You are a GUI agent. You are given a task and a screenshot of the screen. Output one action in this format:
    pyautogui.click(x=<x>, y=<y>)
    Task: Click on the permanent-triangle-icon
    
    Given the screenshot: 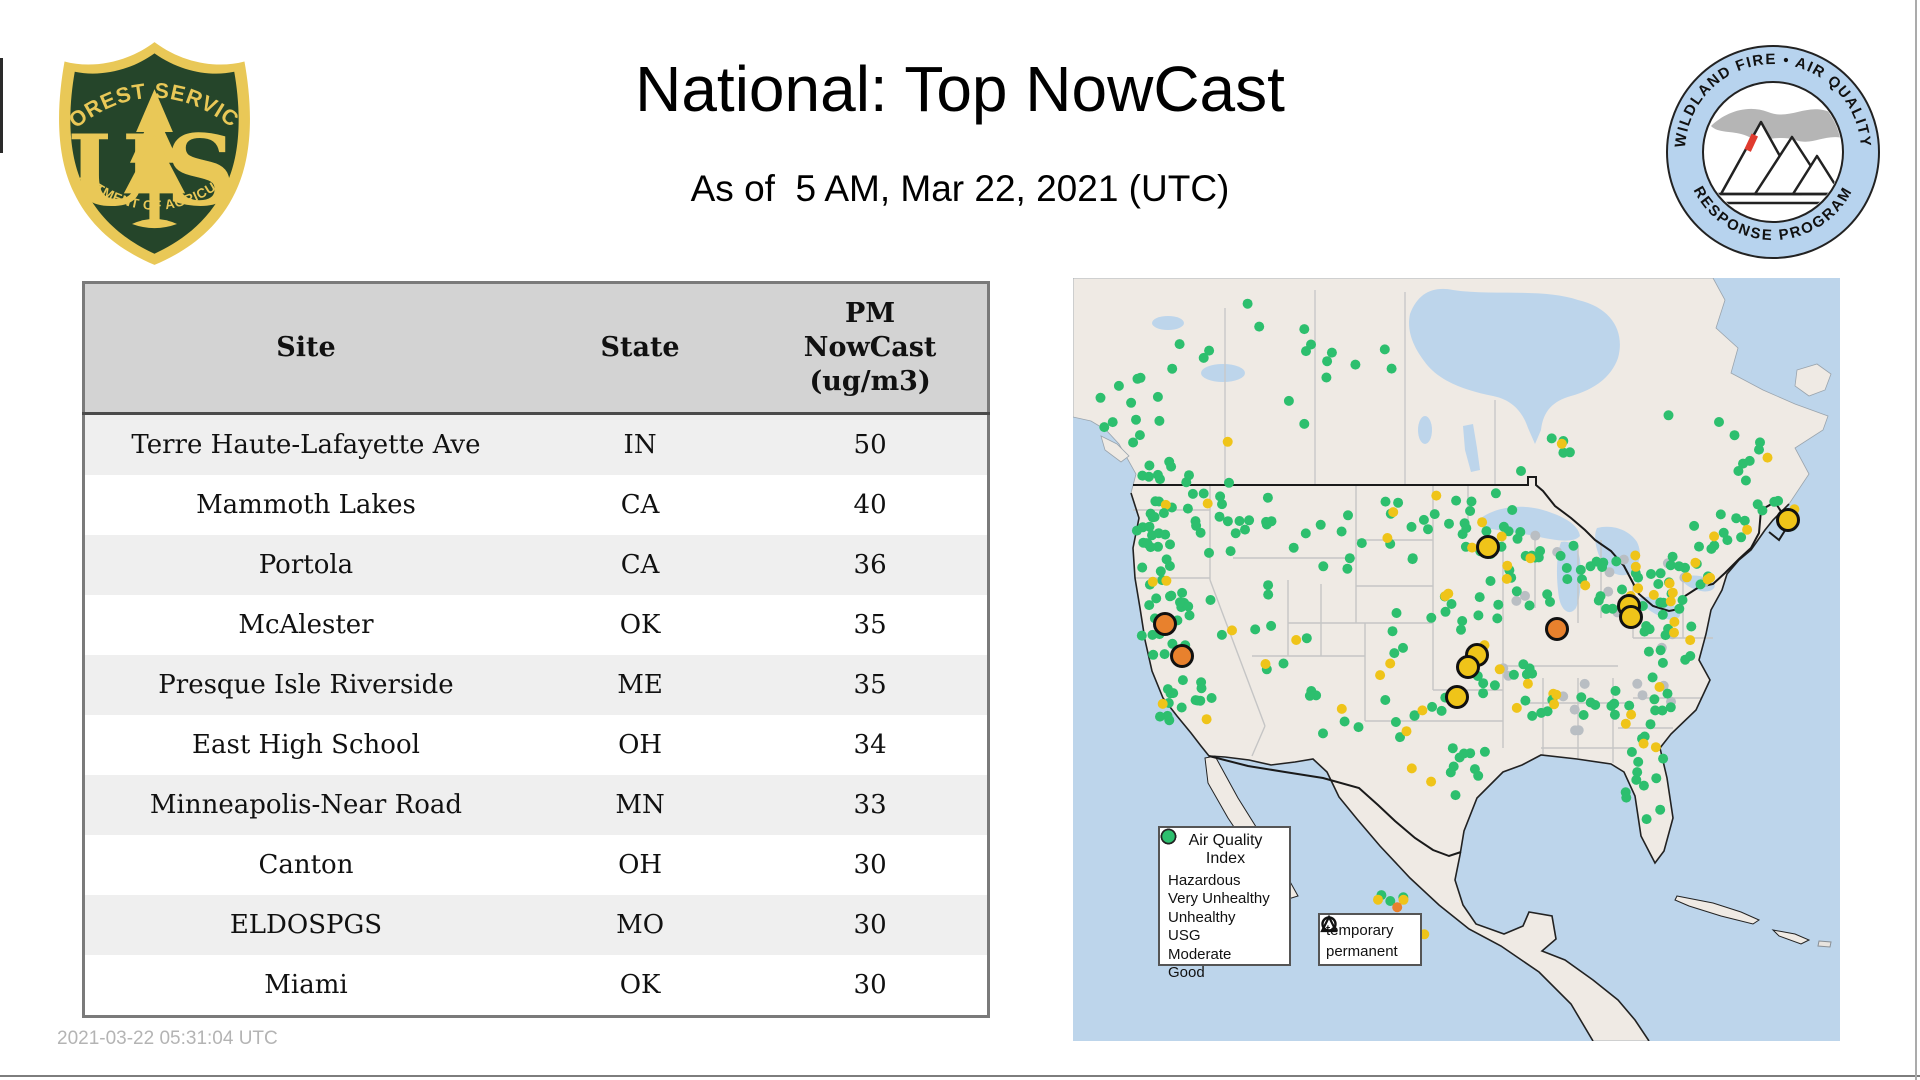 What is the action you would take?
    pyautogui.click(x=1329, y=924)
    